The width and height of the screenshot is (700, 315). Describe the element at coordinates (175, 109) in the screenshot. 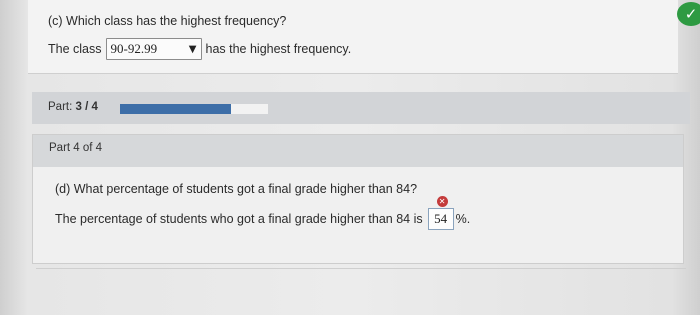

I see `progress-fill` at that location.